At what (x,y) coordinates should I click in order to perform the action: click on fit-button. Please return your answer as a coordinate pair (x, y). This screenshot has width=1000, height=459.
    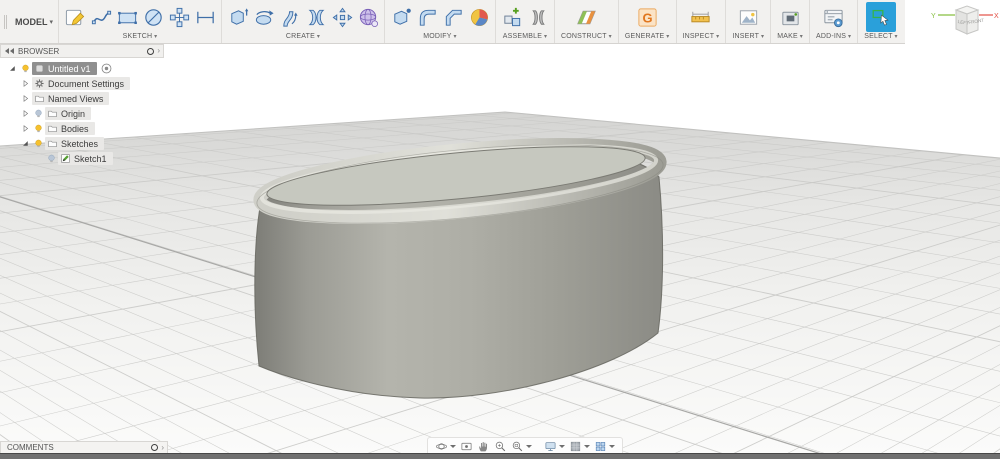
    Looking at the image, I should click on (521, 446).